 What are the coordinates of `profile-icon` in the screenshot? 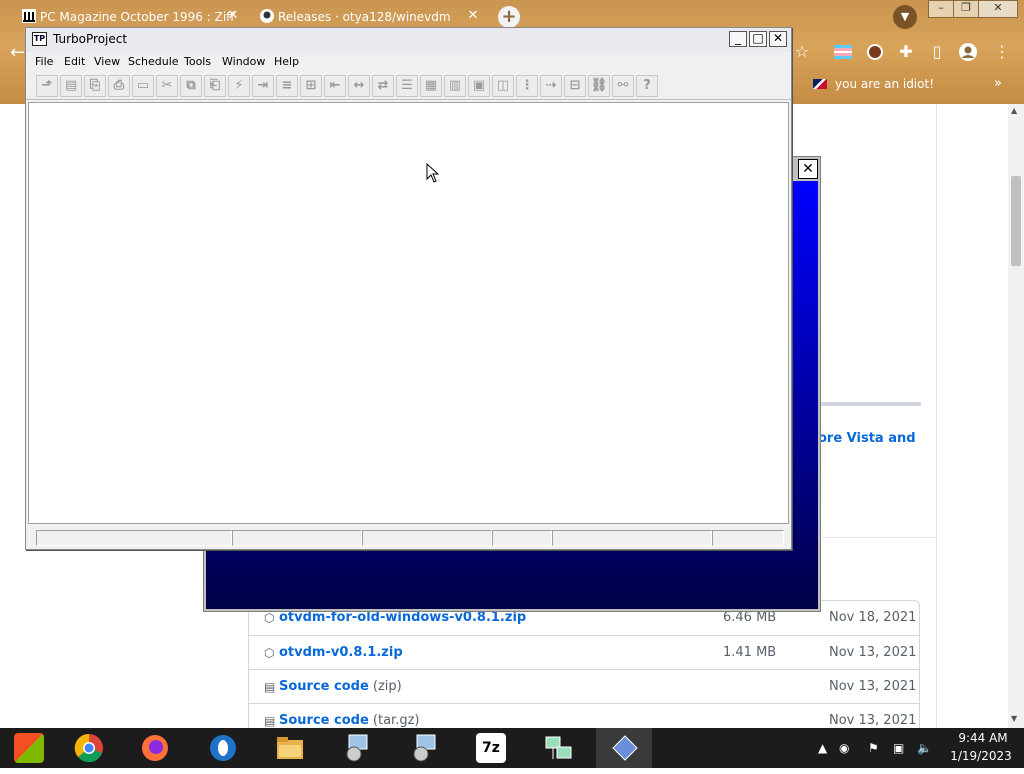 It's located at (968, 52).